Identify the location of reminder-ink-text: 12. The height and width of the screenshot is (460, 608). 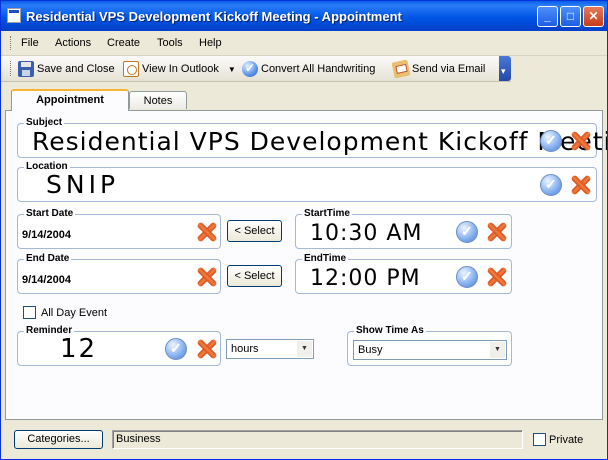
(79, 349).